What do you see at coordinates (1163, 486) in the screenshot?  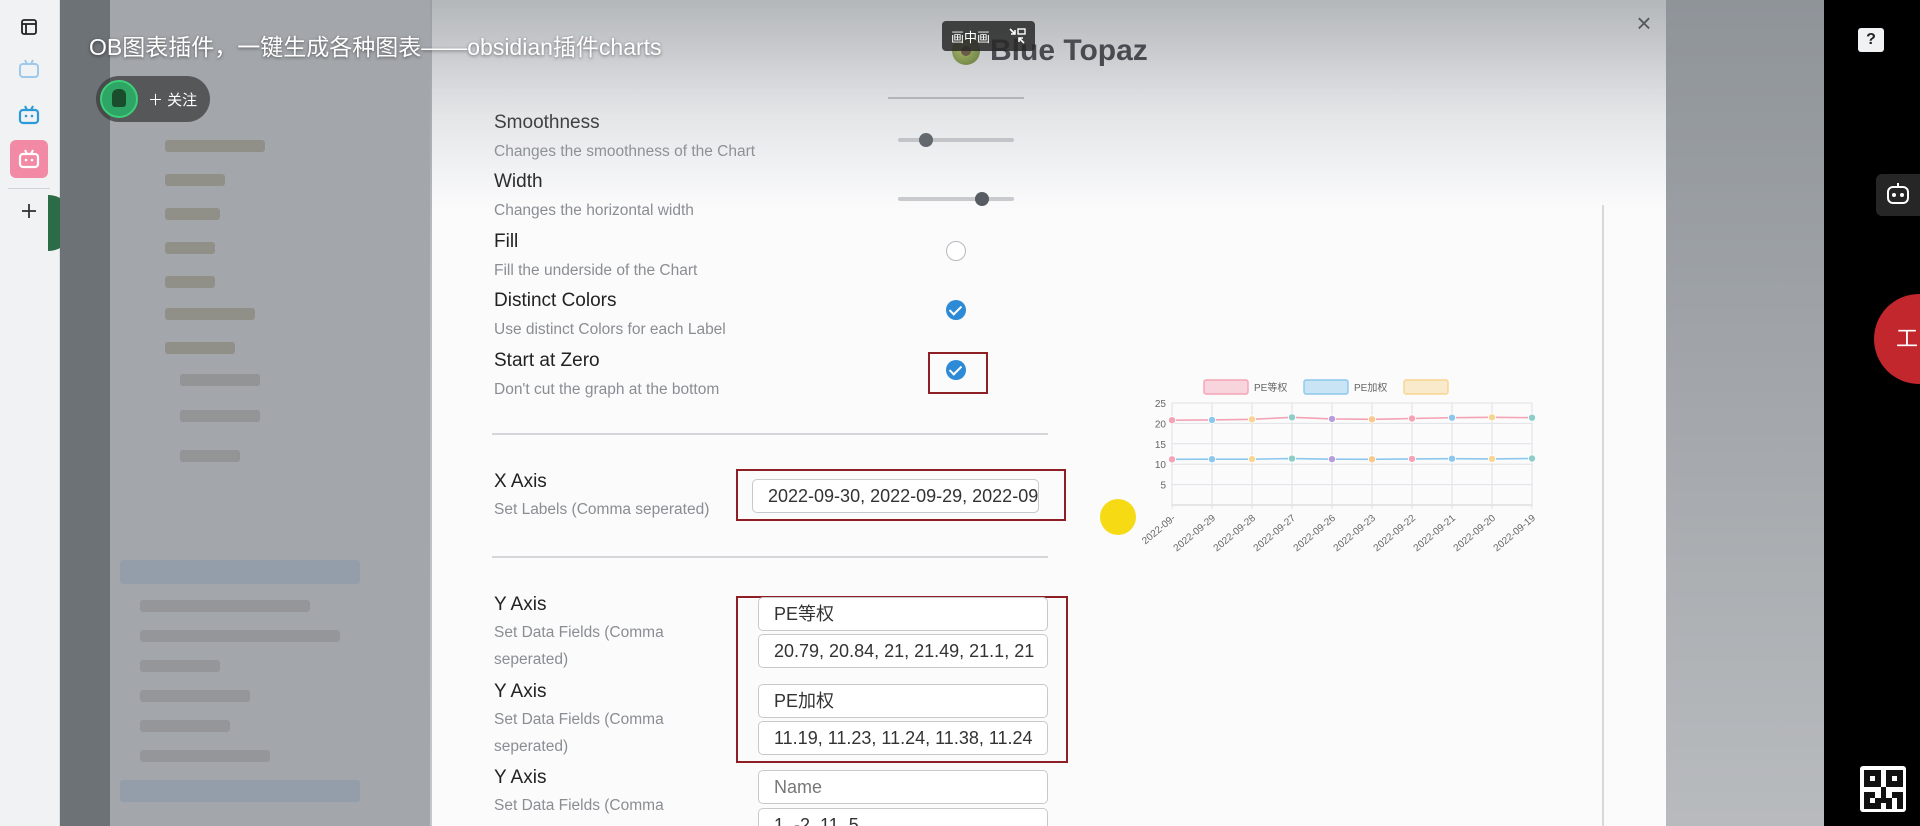 I see `y-tick-label: 5` at bounding box center [1163, 486].